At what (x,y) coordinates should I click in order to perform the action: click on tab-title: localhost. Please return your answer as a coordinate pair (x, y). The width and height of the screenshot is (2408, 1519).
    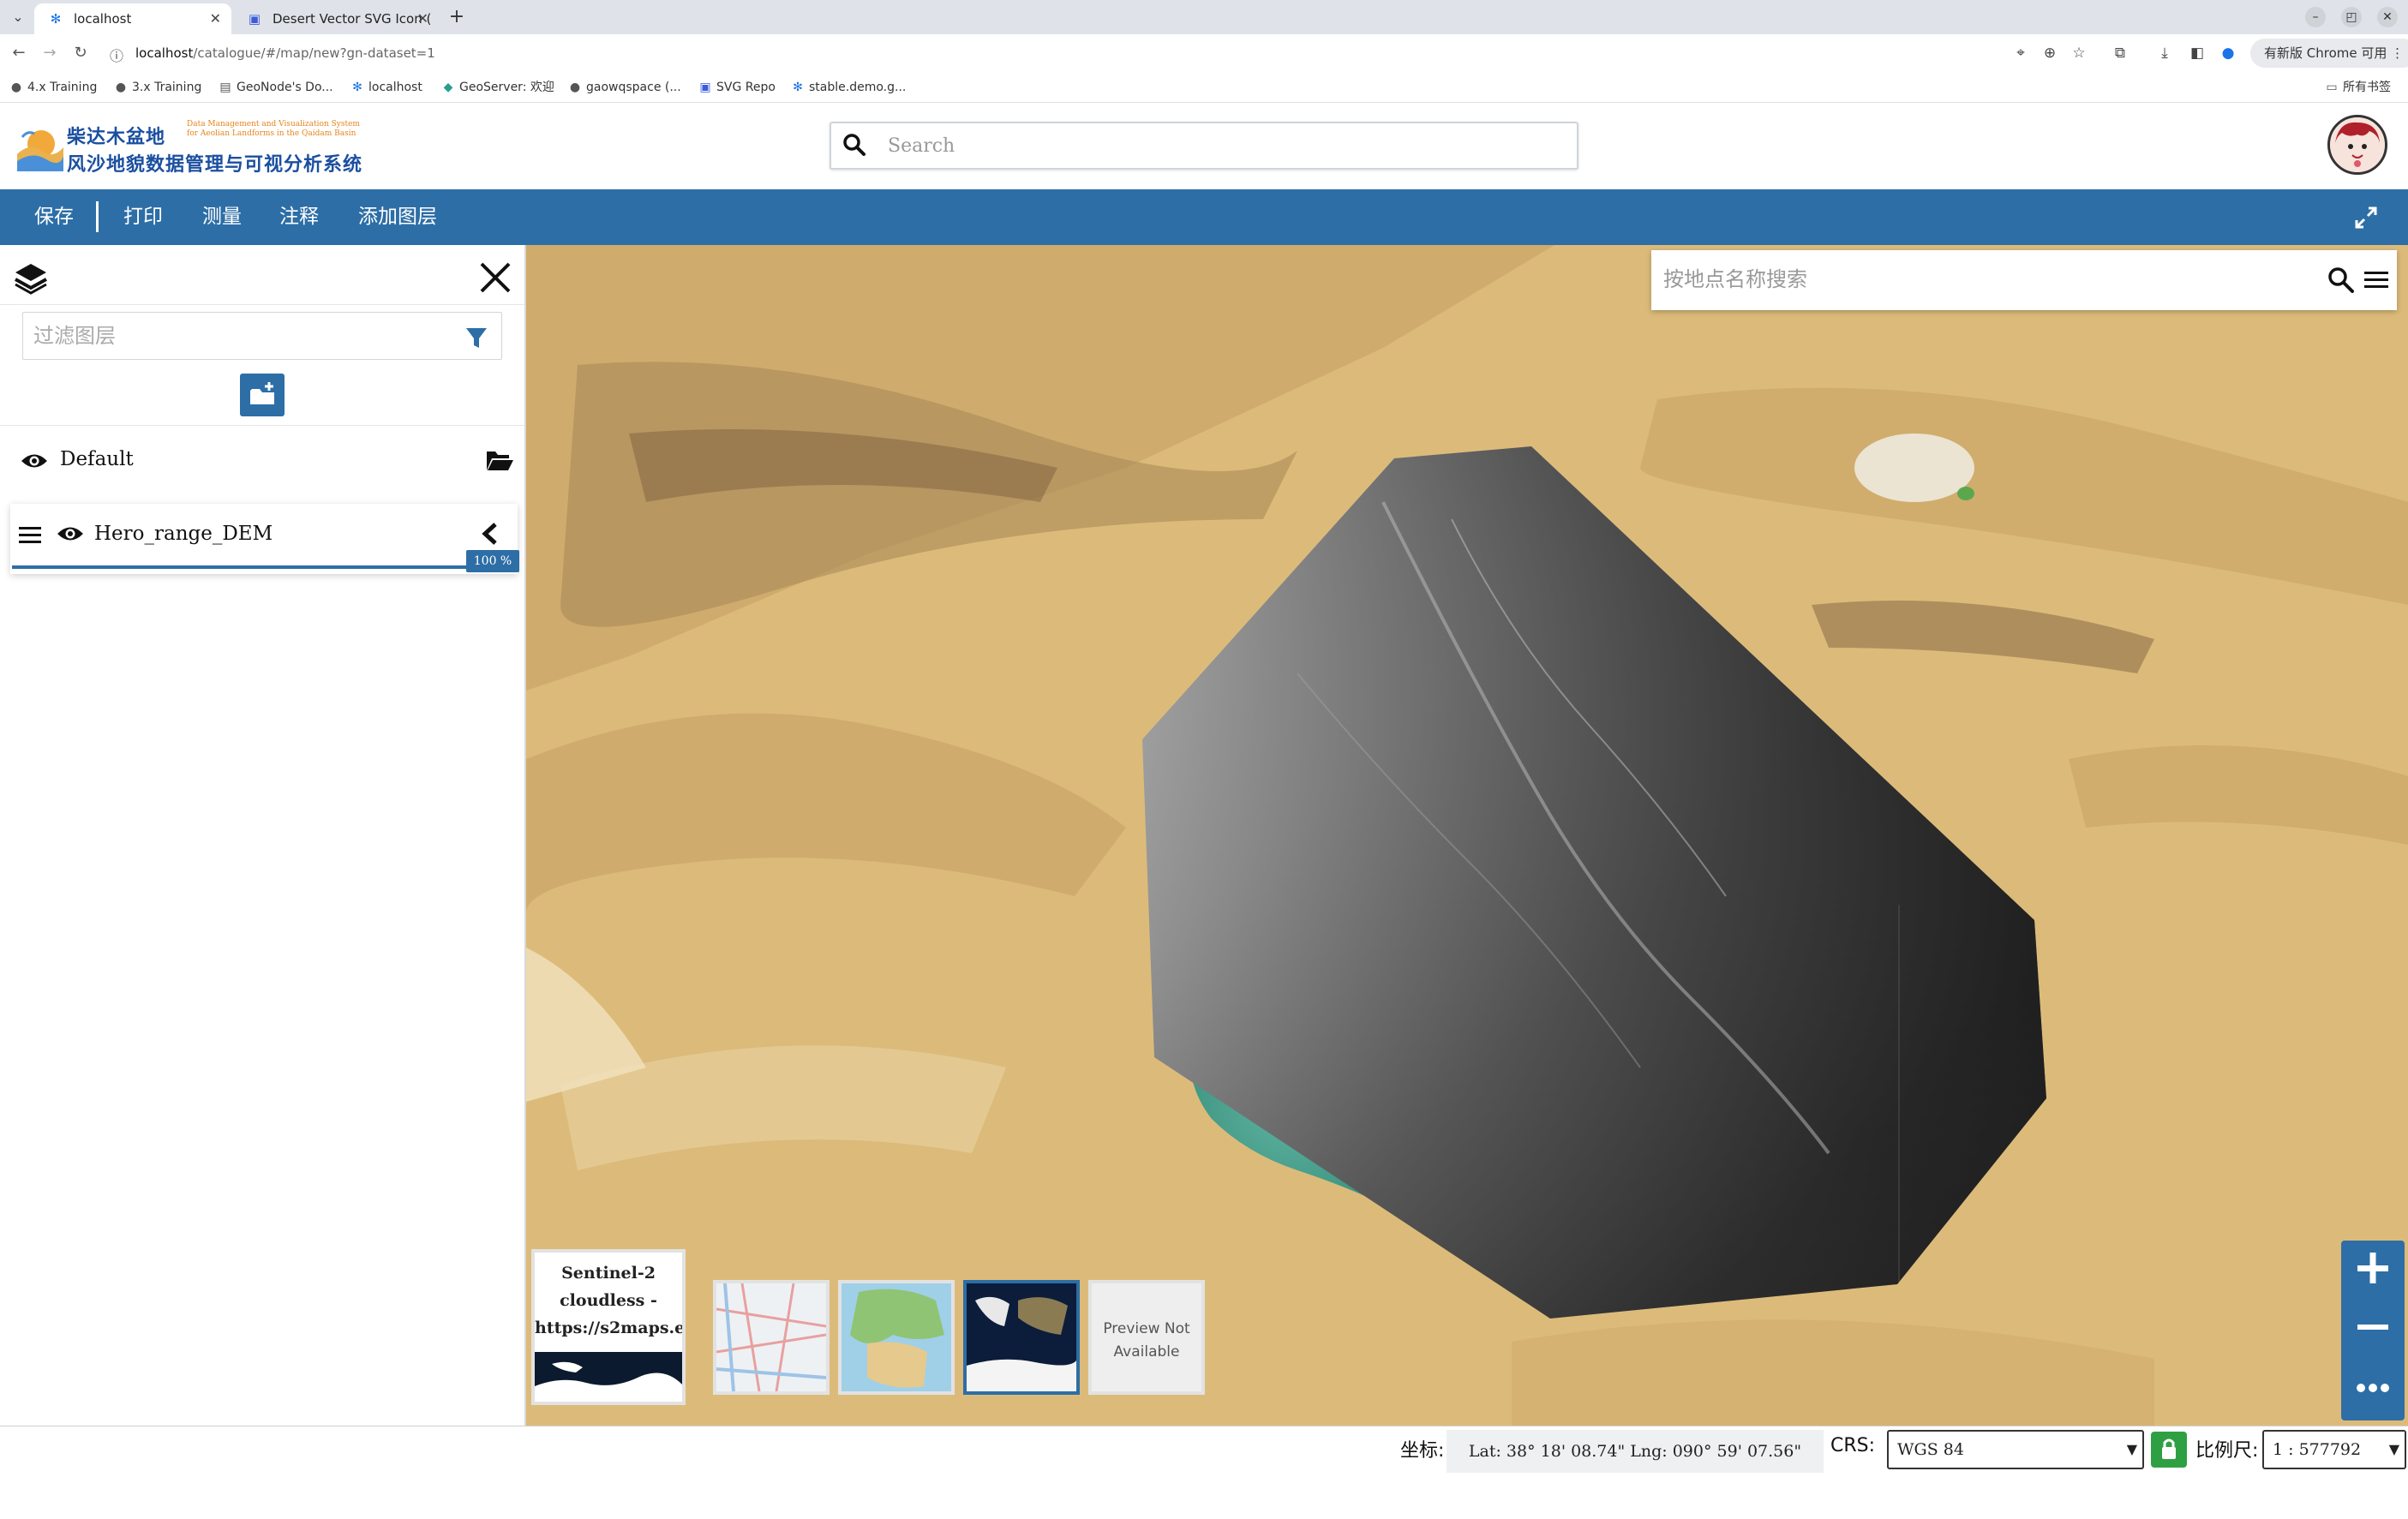
    Looking at the image, I should click on (103, 19).